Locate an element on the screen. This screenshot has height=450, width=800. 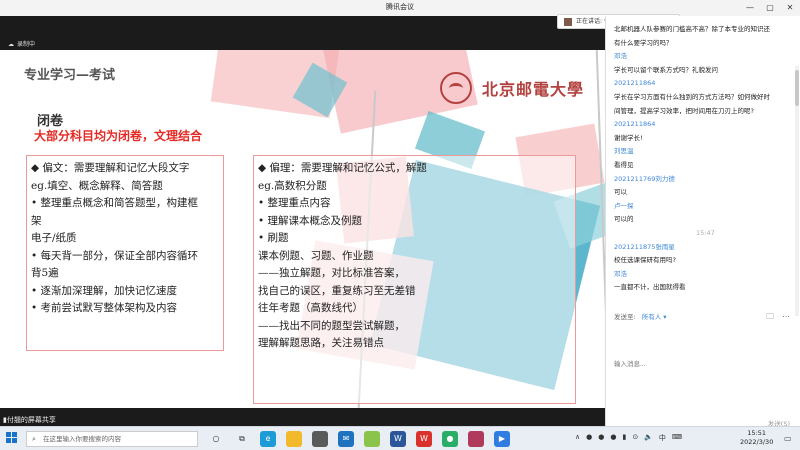
slide-title: 专业学习—考试 is located at coordinates (70, 75).